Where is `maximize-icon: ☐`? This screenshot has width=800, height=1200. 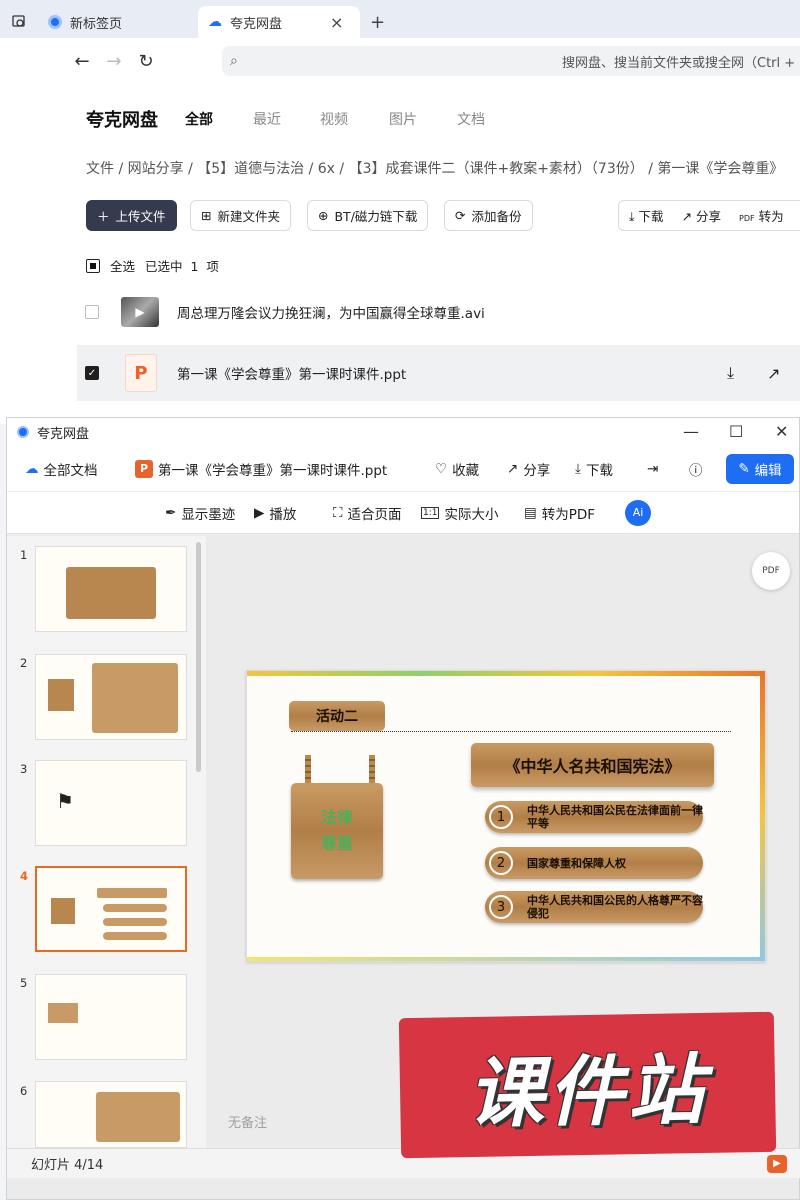
maximize-icon: ☐ is located at coordinates (736, 431).